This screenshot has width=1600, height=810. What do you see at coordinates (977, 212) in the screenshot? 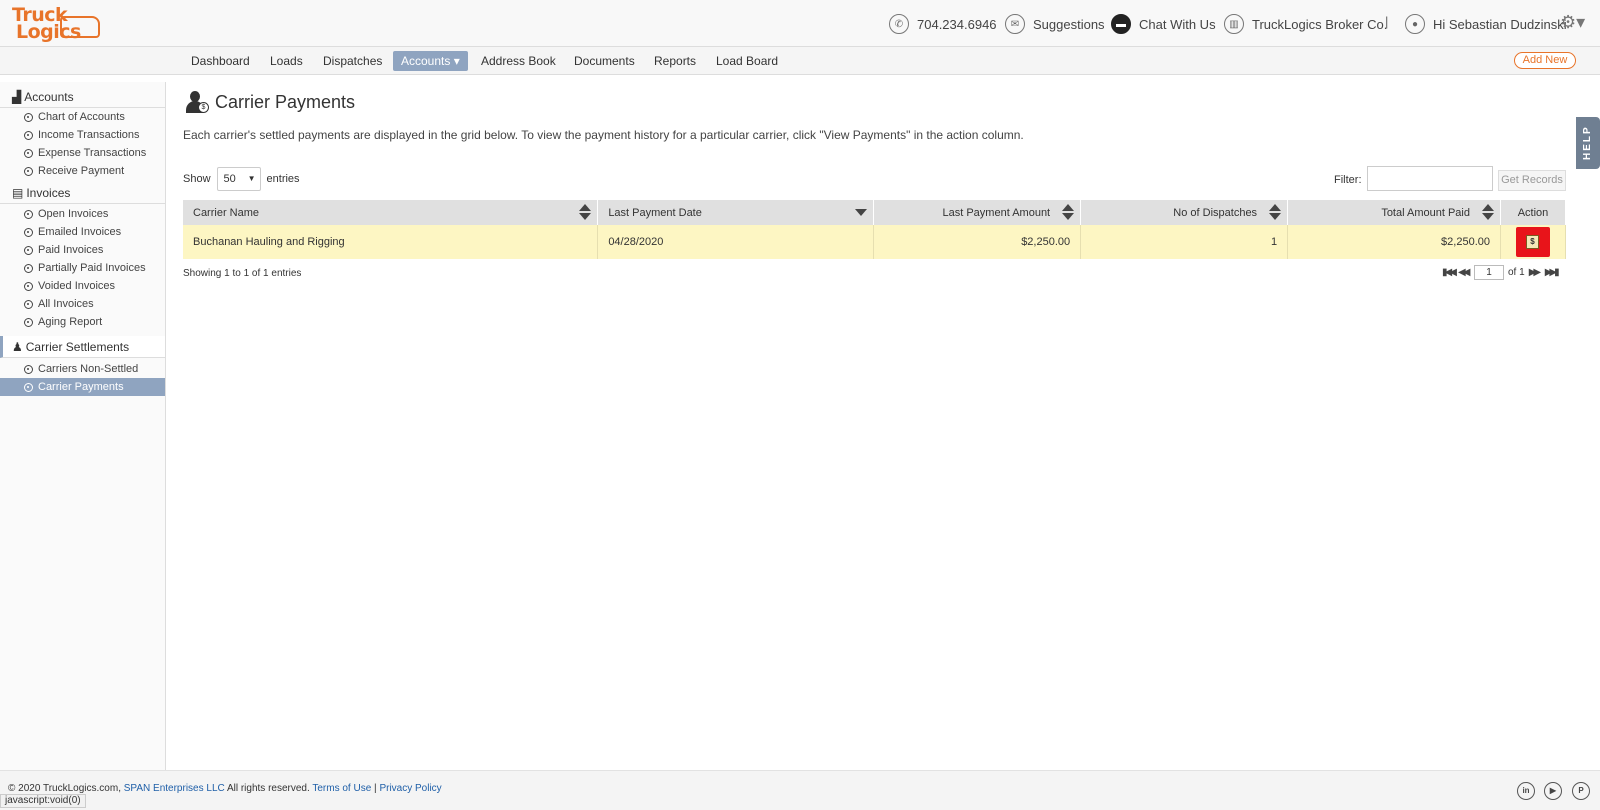
I see `column-header-last-payment-amount: Last Payment Amount` at bounding box center [977, 212].